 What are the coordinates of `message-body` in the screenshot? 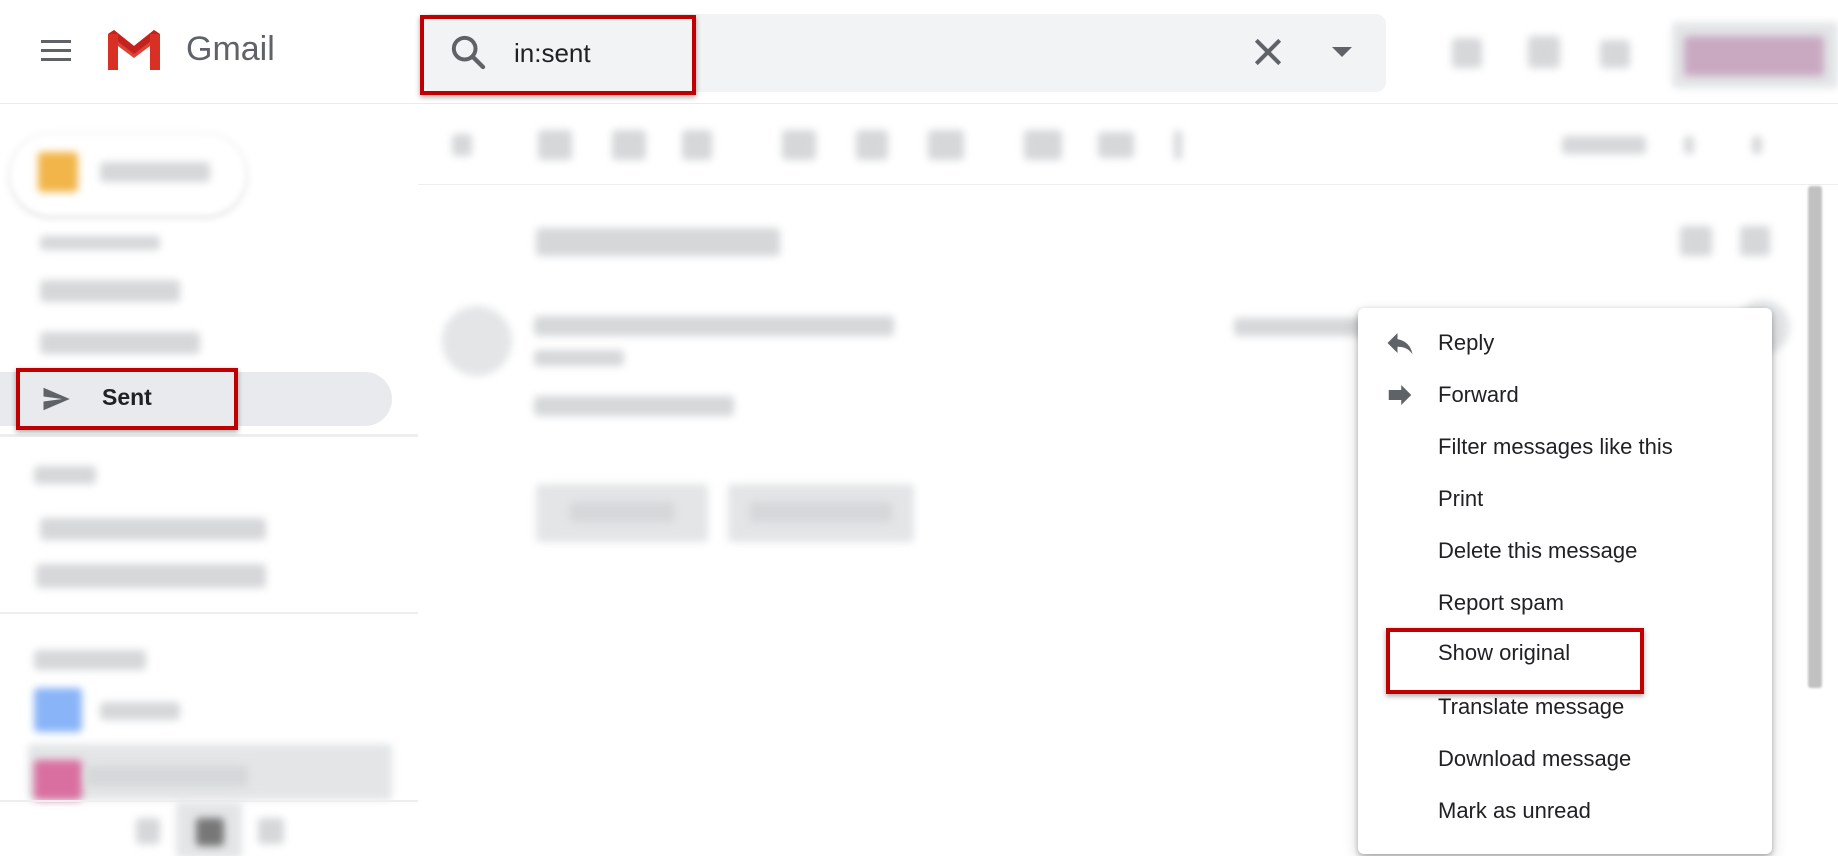 It's located at (634, 406).